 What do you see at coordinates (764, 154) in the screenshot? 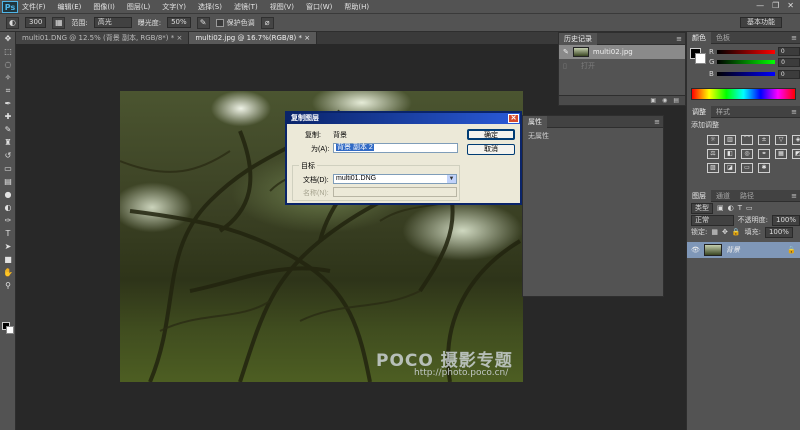
I see `channel-mixer-icon: ⚭` at bounding box center [764, 154].